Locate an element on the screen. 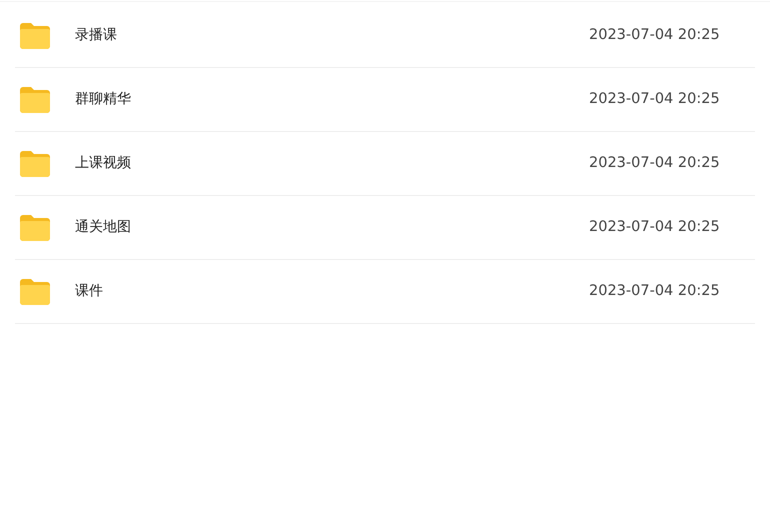  folder-name: 群聊精华 is located at coordinates (332, 99).